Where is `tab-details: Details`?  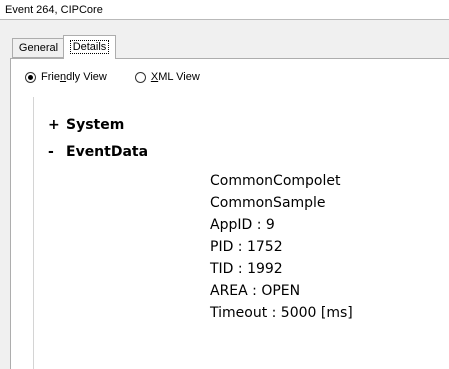 tab-details: Details is located at coordinates (89, 47).